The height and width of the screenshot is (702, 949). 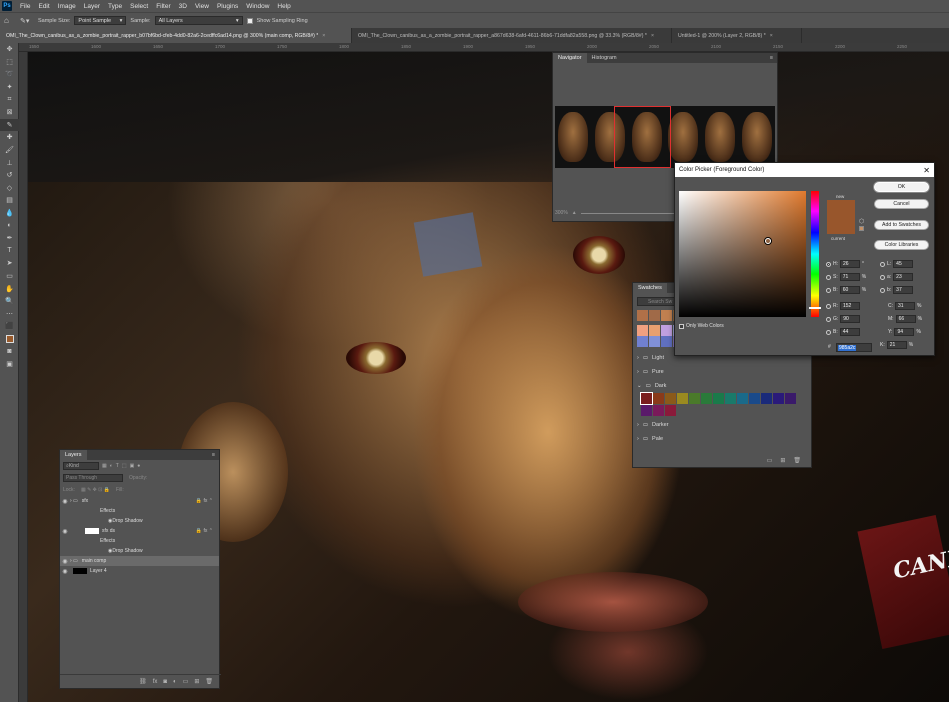 I want to click on adjustment-layer-icon: ◐, so click(x=175, y=682).